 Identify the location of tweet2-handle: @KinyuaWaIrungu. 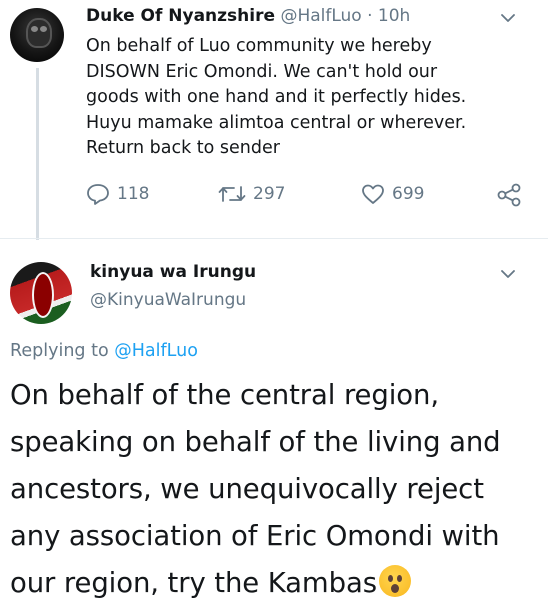
(168, 300).